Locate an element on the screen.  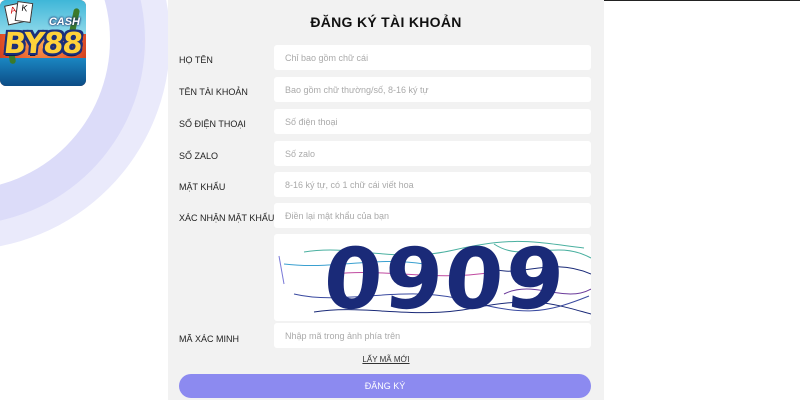
brand-logo: A K CASH BY88 is located at coordinates (43, 43).